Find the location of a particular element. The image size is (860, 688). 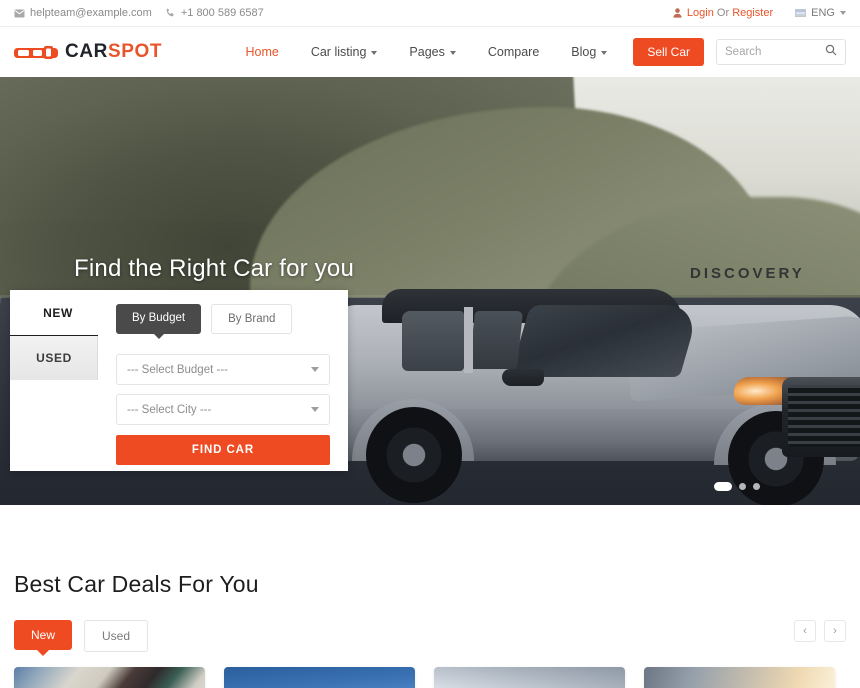

nav-item-home: Home is located at coordinates (261, 52).